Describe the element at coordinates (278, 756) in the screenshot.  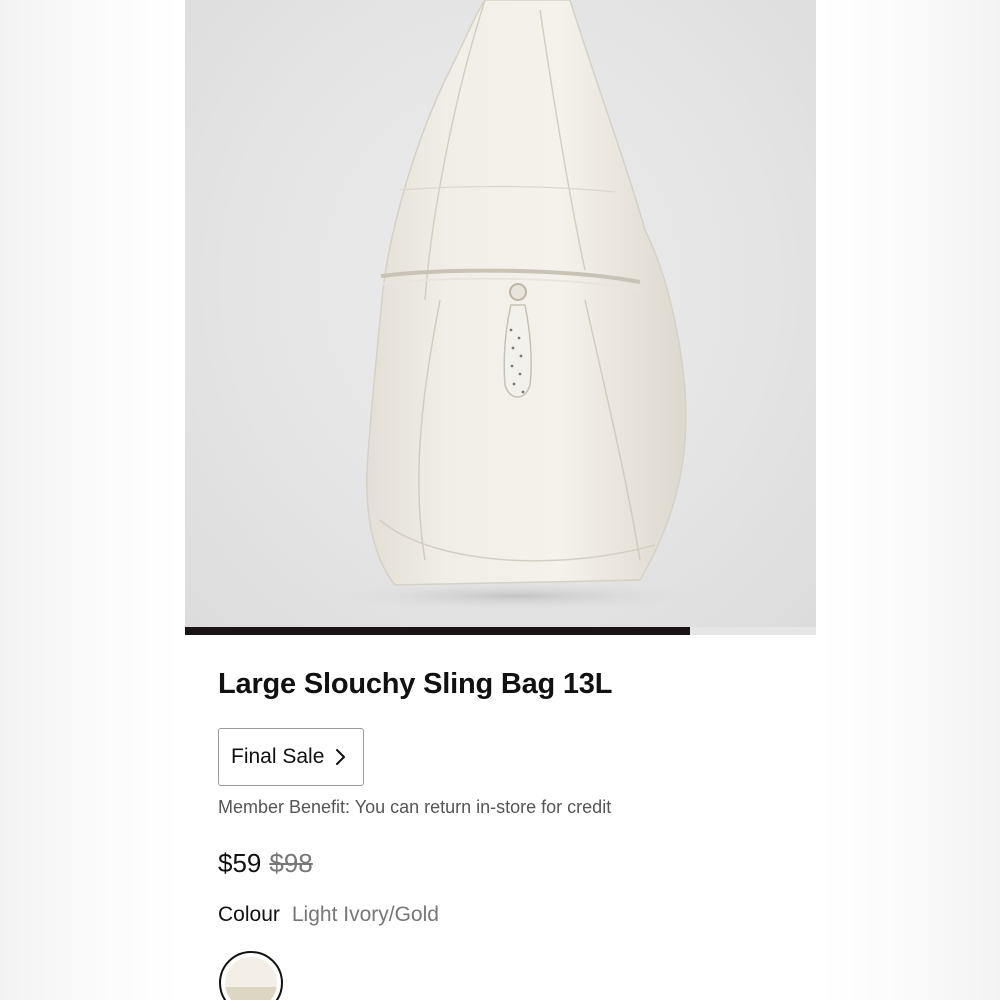
I see `final-sale-label: Final Sale` at that location.